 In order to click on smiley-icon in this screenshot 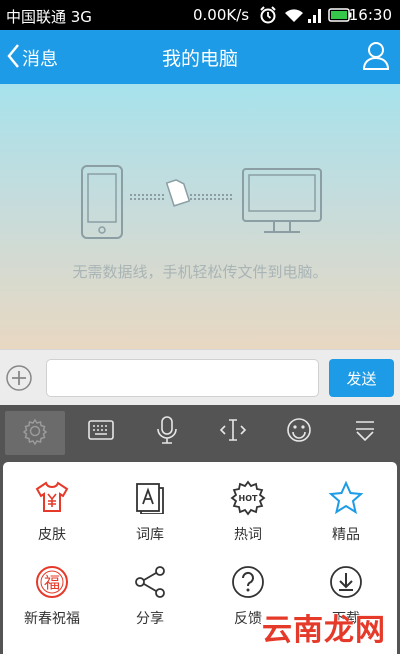, I will do `click(299, 432)`.